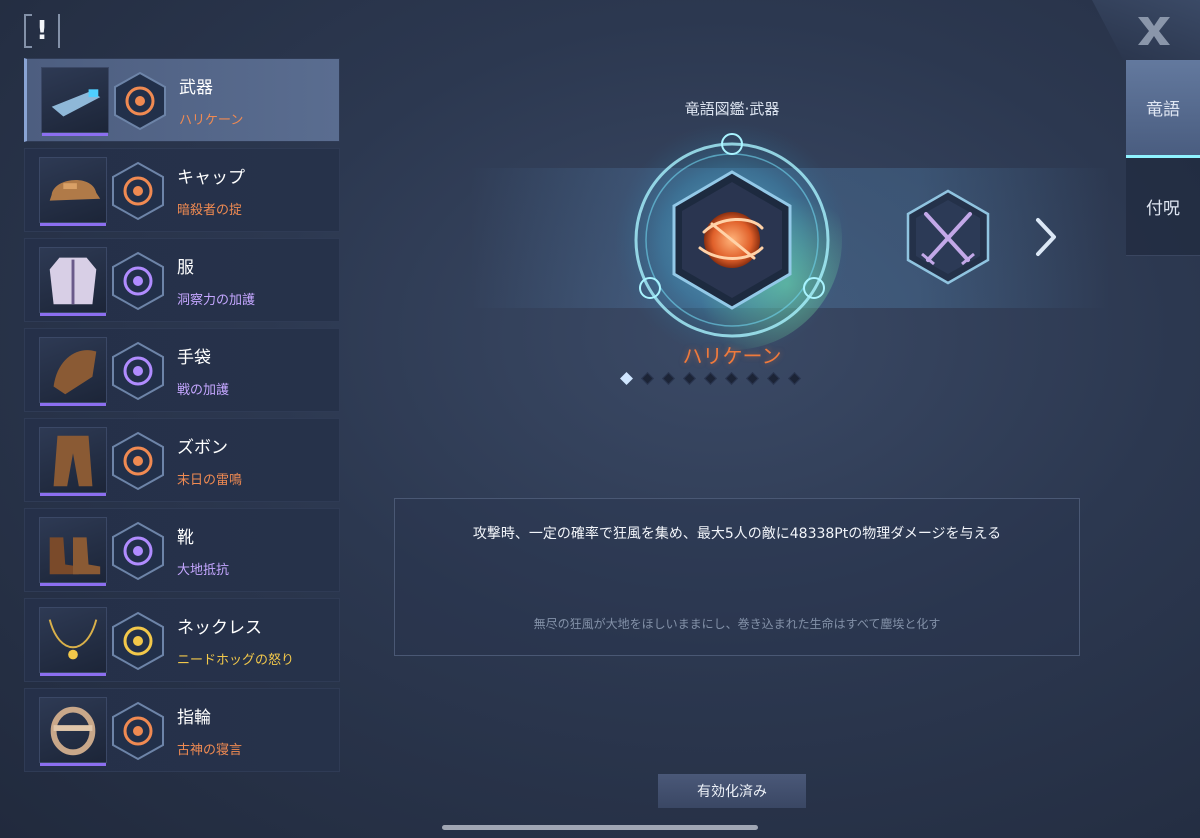 This screenshot has width=1200, height=838. What do you see at coordinates (202, 448) in the screenshot?
I see `slot-label: ズボン` at bounding box center [202, 448].